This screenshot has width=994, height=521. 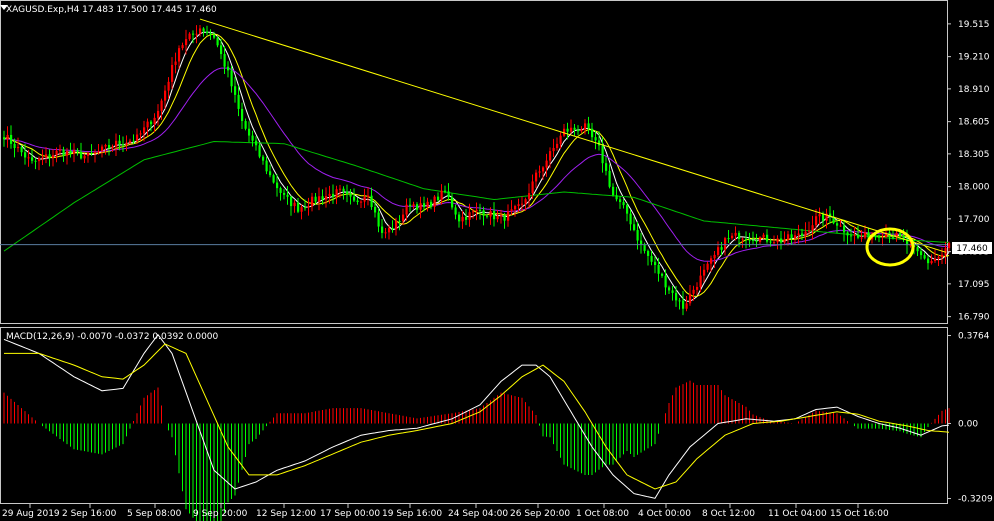 What do you see at coordinates (974, 58) in the screenshot?
I see `price-tick-label: 19.210` at bounding box center [974, 58].